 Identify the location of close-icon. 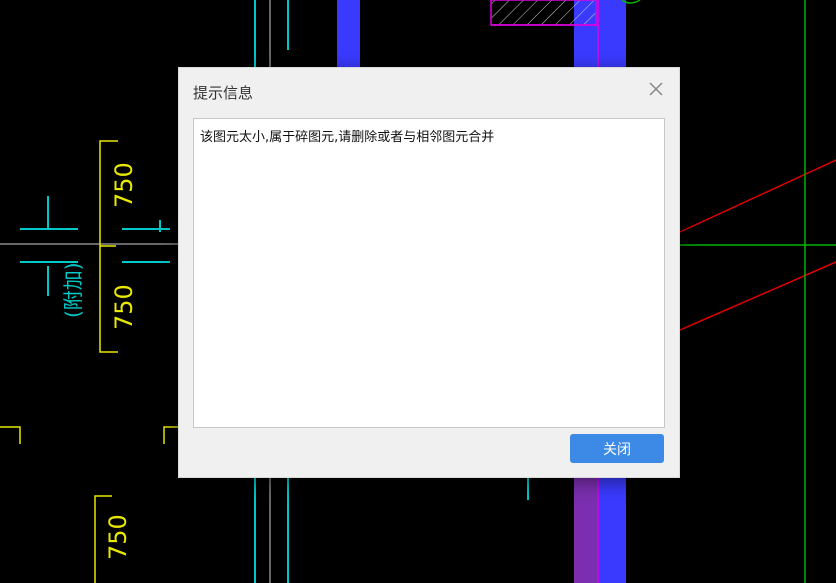
(656, 89).